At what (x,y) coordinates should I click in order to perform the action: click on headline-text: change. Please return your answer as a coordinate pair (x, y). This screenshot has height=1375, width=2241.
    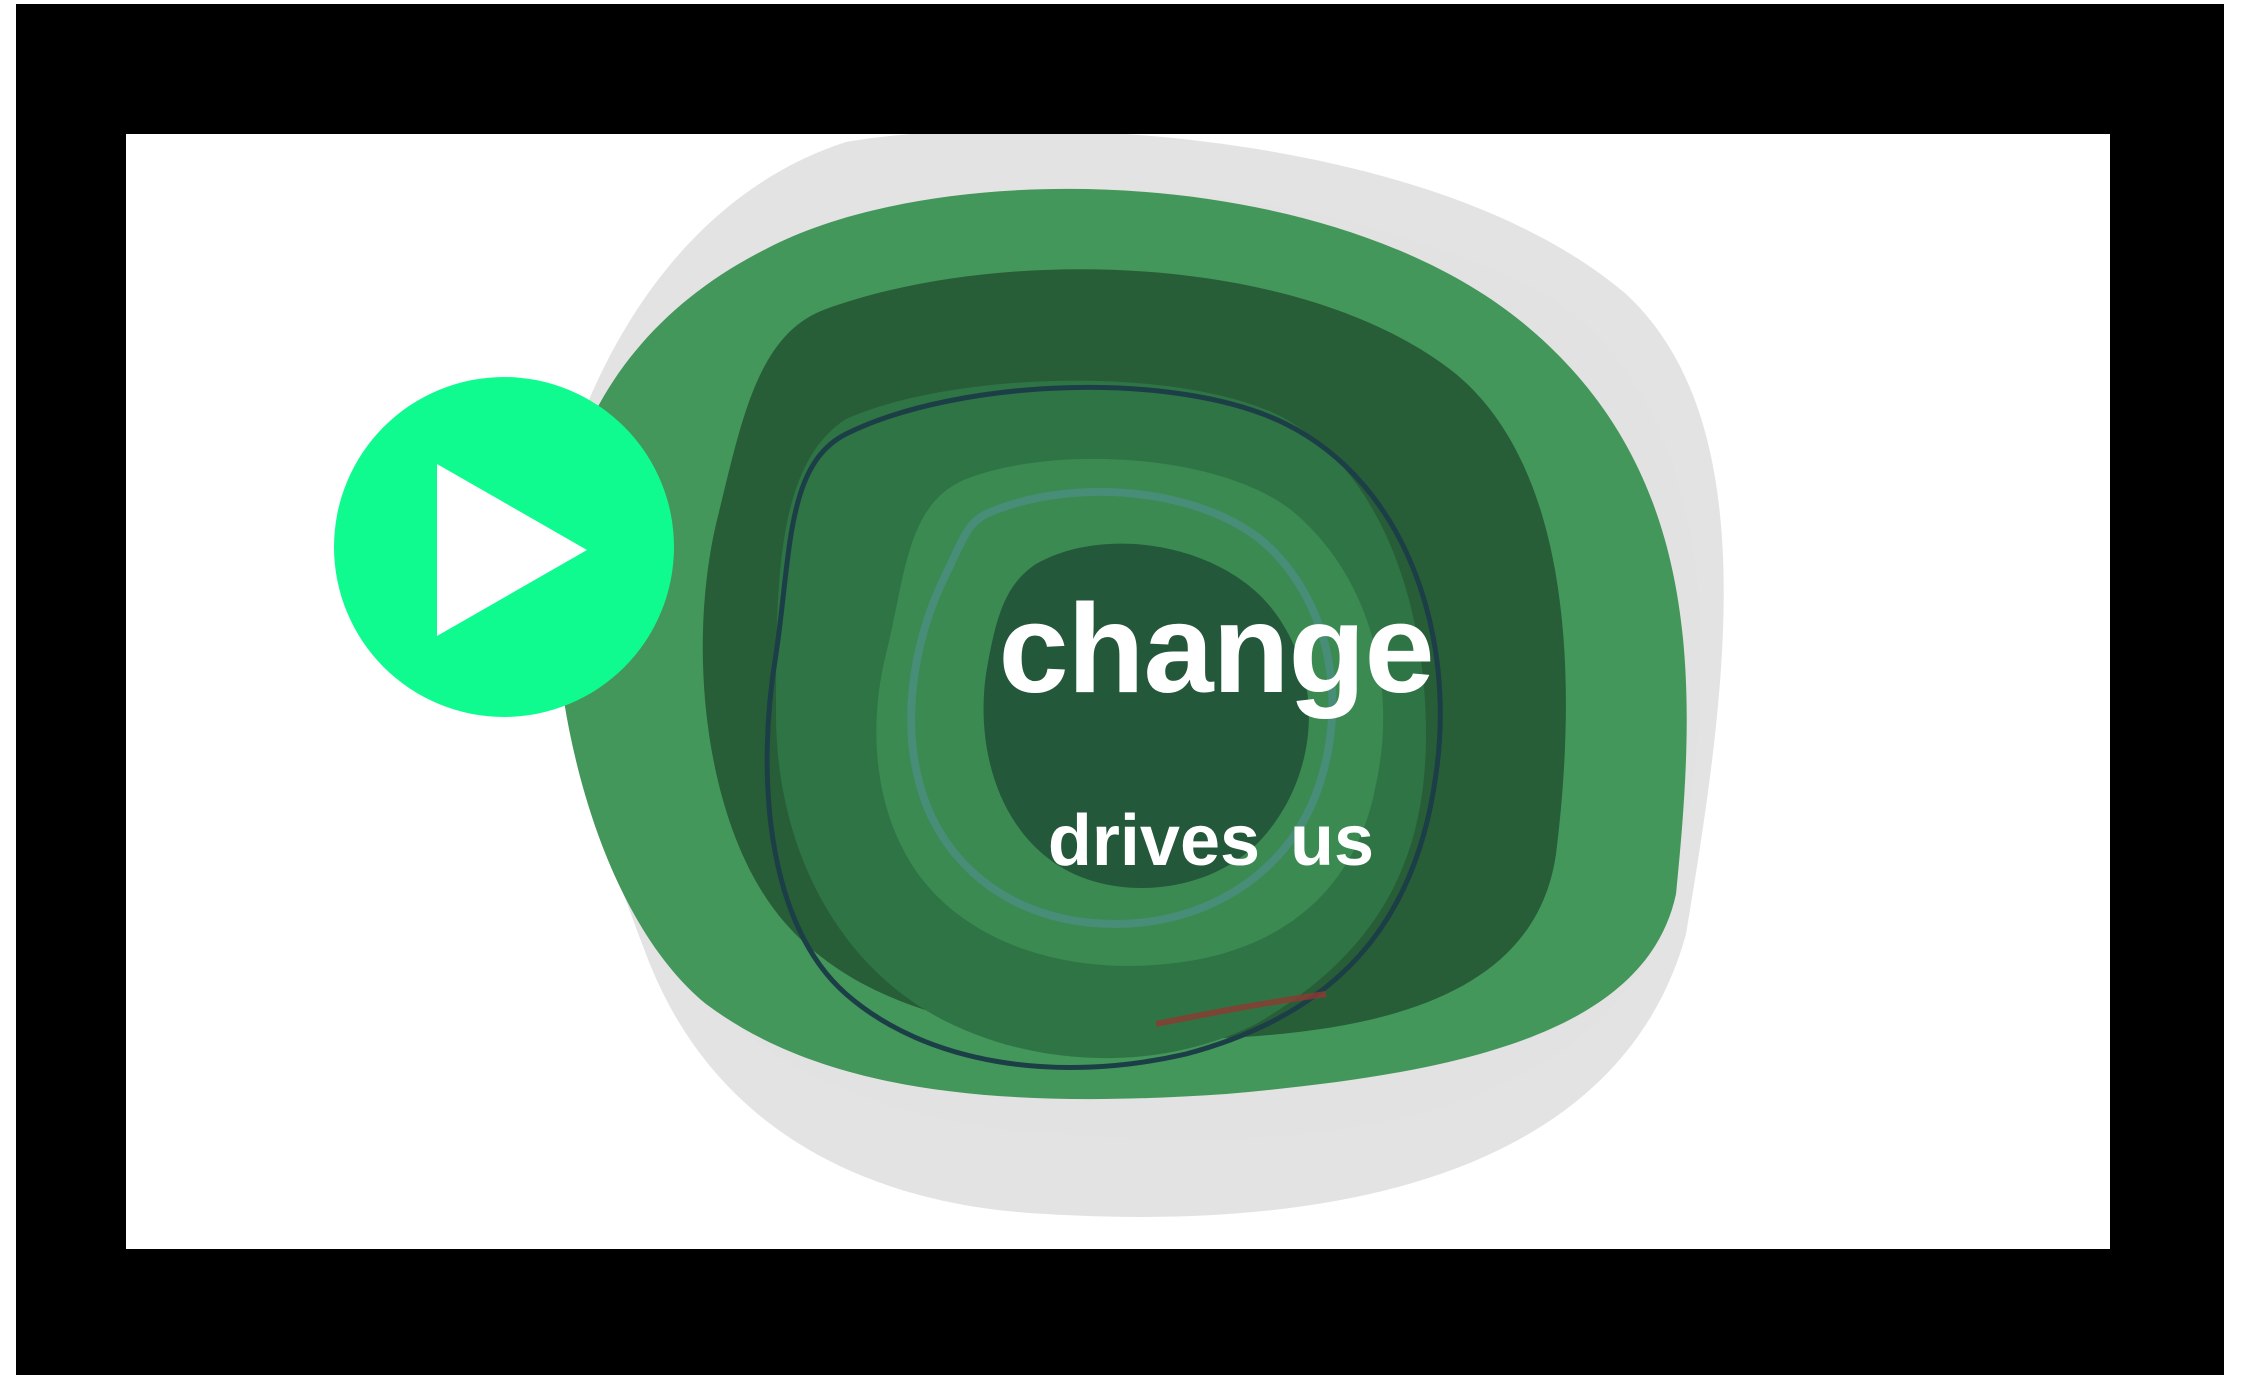
    Looking at the image, I should click on (1216, 648).